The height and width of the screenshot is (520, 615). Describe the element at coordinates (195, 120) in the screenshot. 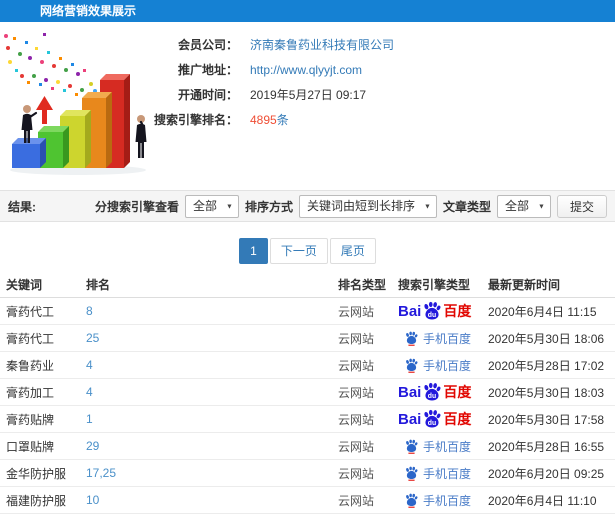

I see `rank-count-label: 搜索引擎排名：` at that location.